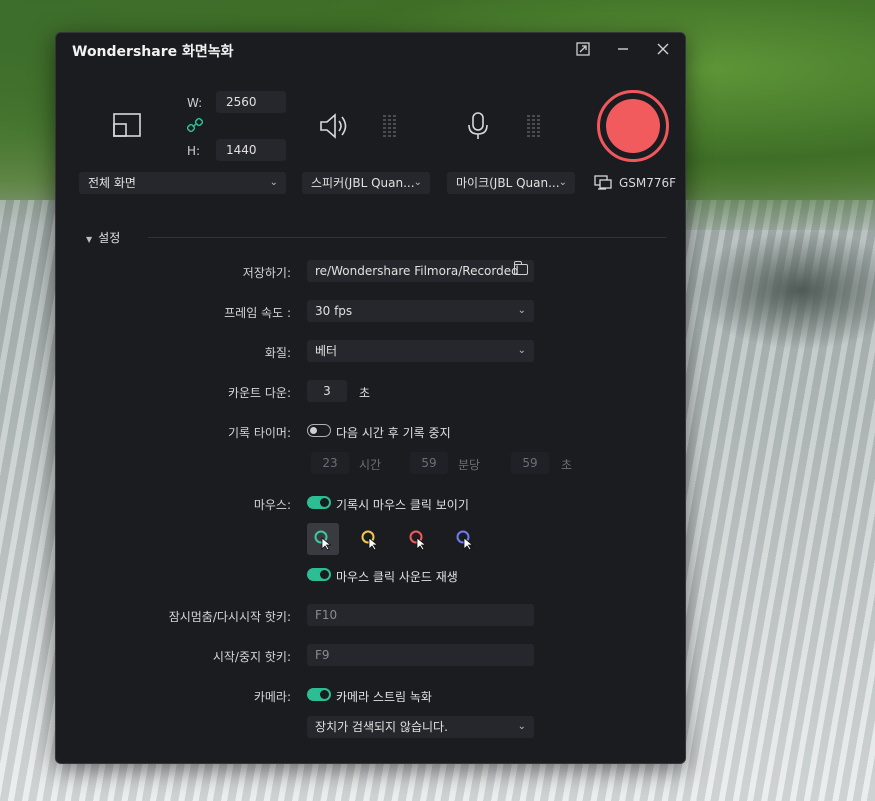 This screenshot has width=875, height=801. Describe the element at coordinates (319, 502) in the screenshot. I see `show-clicks-toggle` at that location.